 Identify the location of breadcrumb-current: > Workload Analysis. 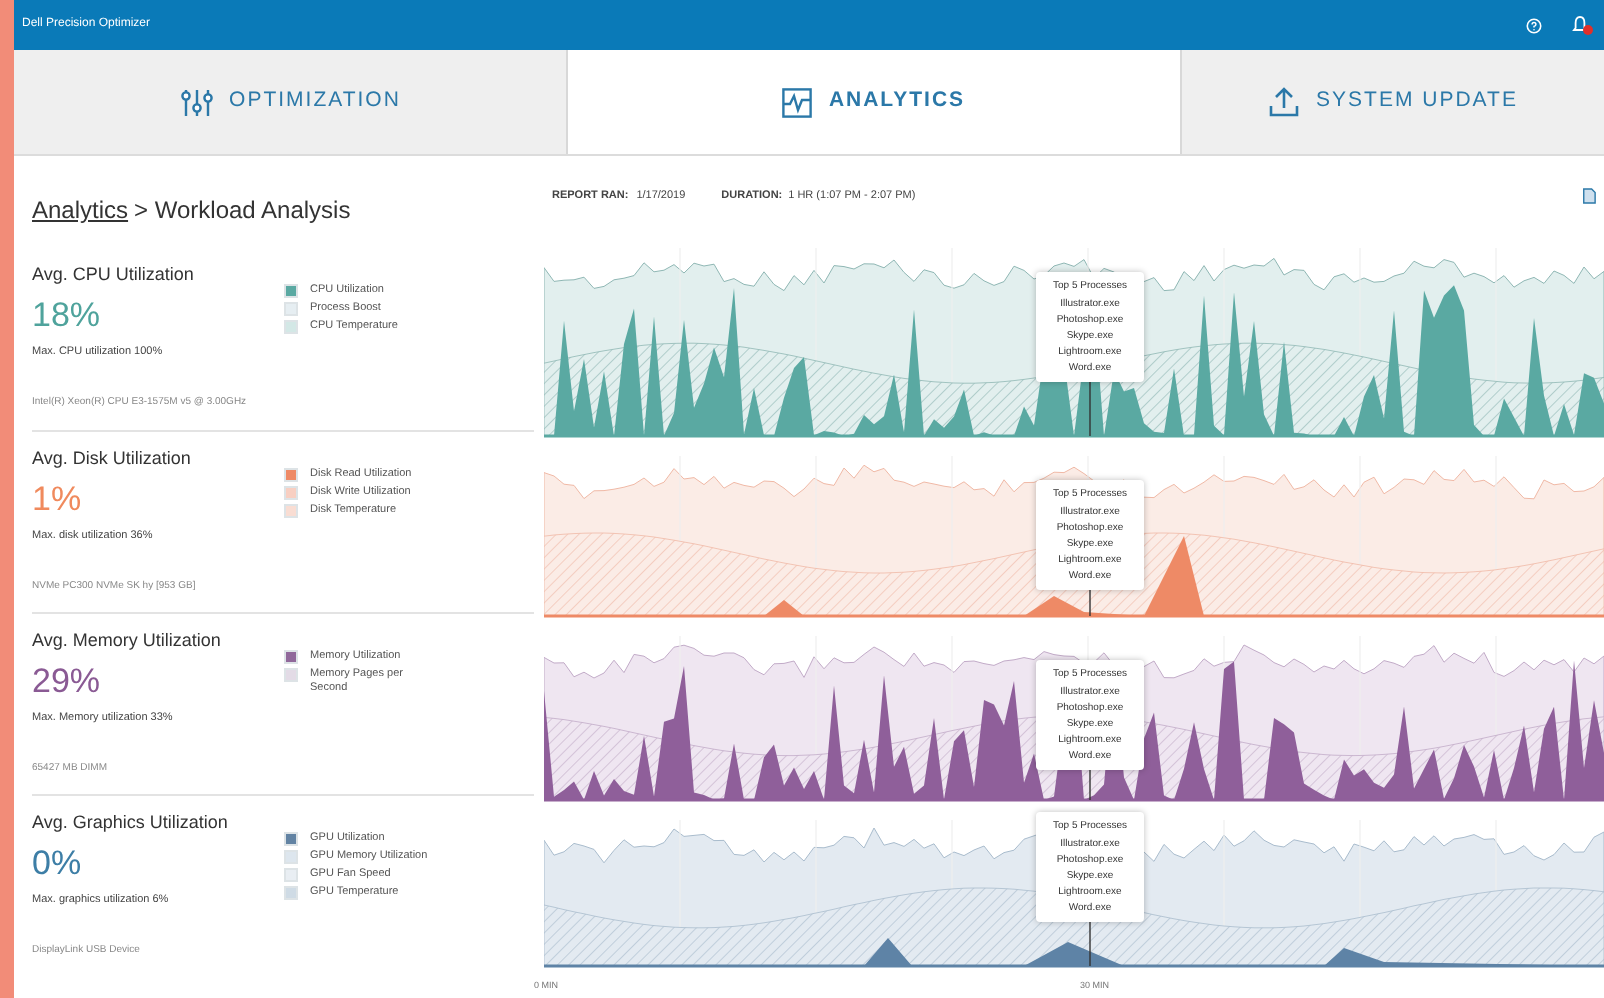
(242, 211).